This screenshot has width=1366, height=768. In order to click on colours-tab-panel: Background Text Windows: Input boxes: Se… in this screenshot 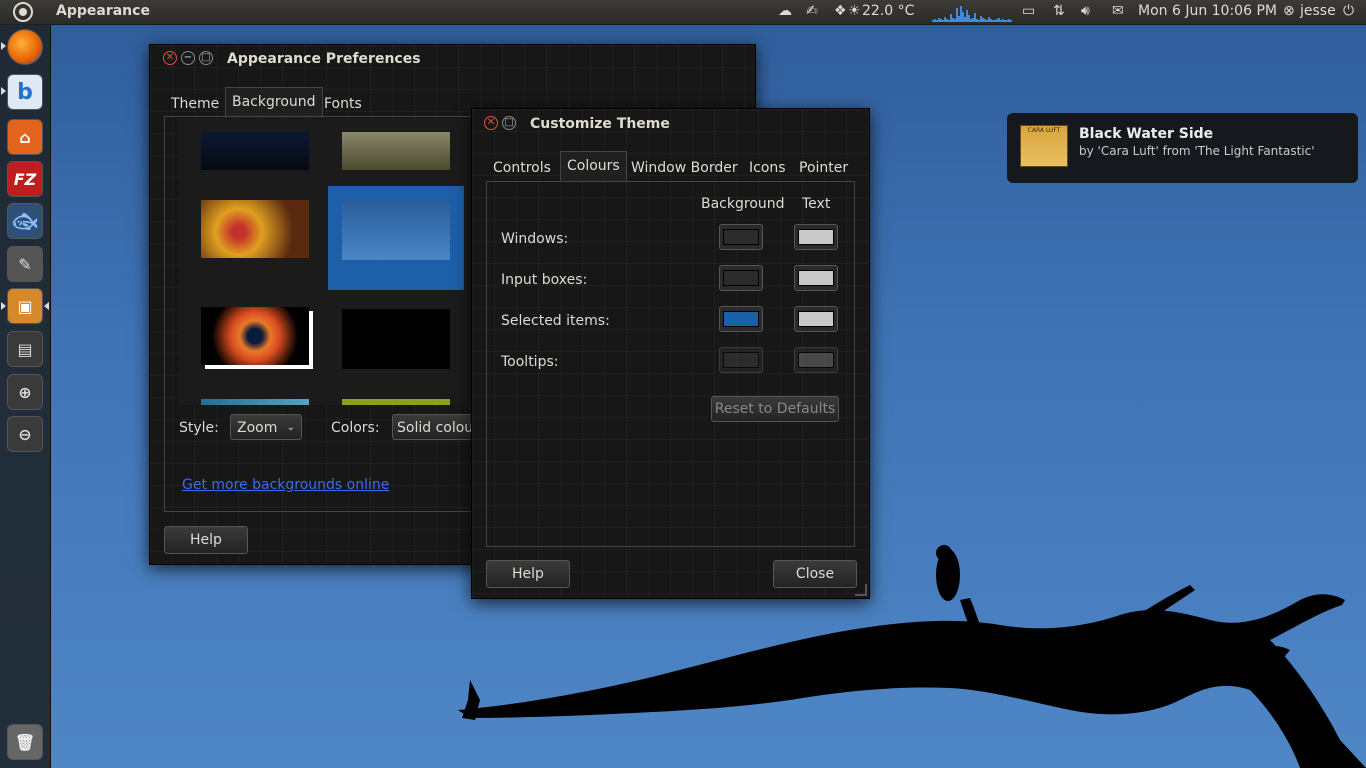, I will do `click(670, 364)`.